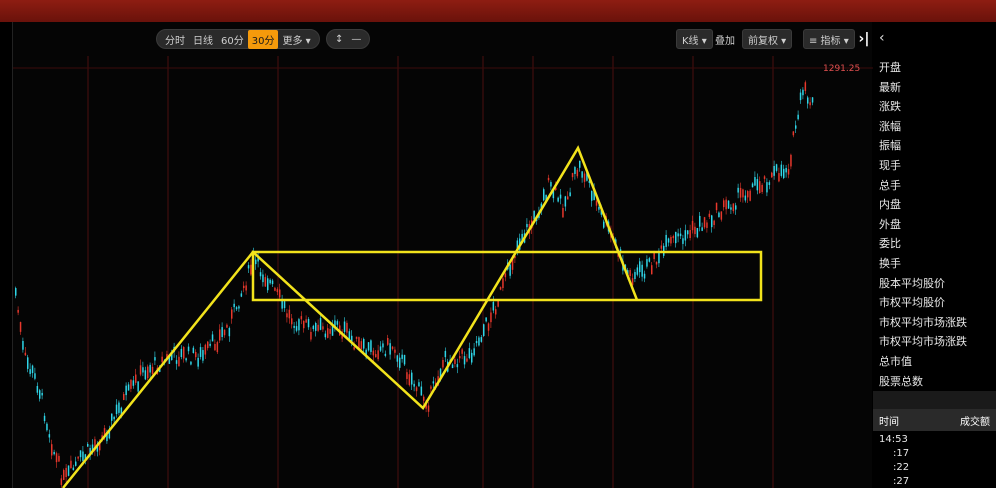 The image size is (996, 488). Describe the element at coordinates (694, 39) in the screenshot. I see `indicator-dropdown: K线 ▾` at that location.